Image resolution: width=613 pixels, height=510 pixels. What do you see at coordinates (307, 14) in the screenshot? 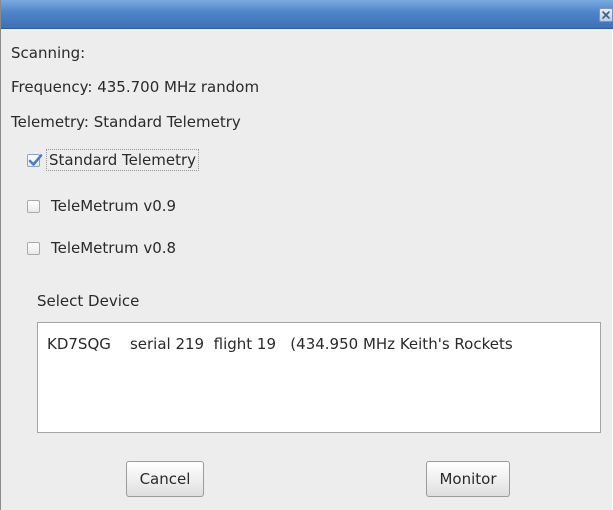
I see `title-bar` at bounding box center [307, 14].